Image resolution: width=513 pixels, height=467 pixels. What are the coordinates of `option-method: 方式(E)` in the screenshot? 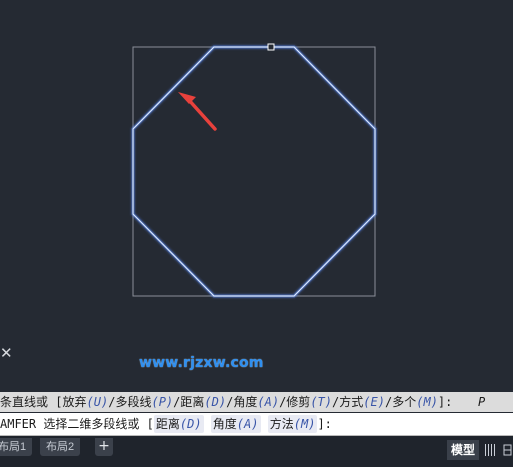 It's located at (362, 402).